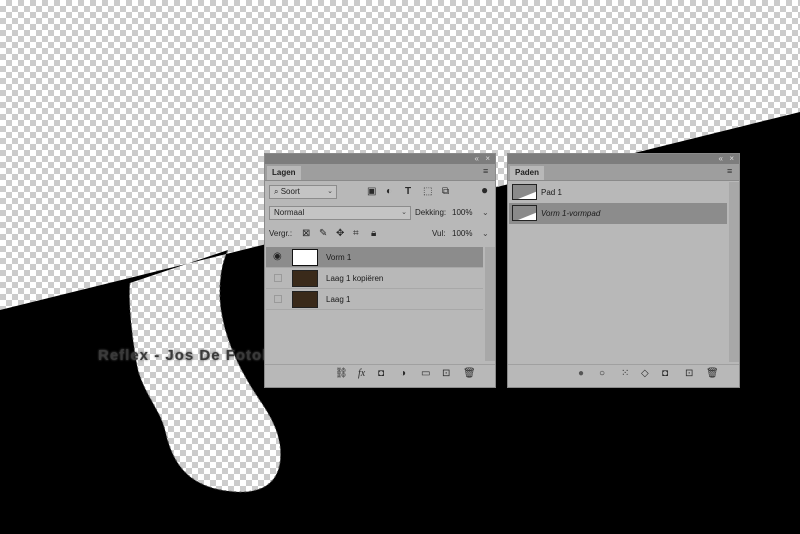 The width and height of the screenshot is (800, 534). I want to click on group-folder-icon: ▭, so click(425, 374).